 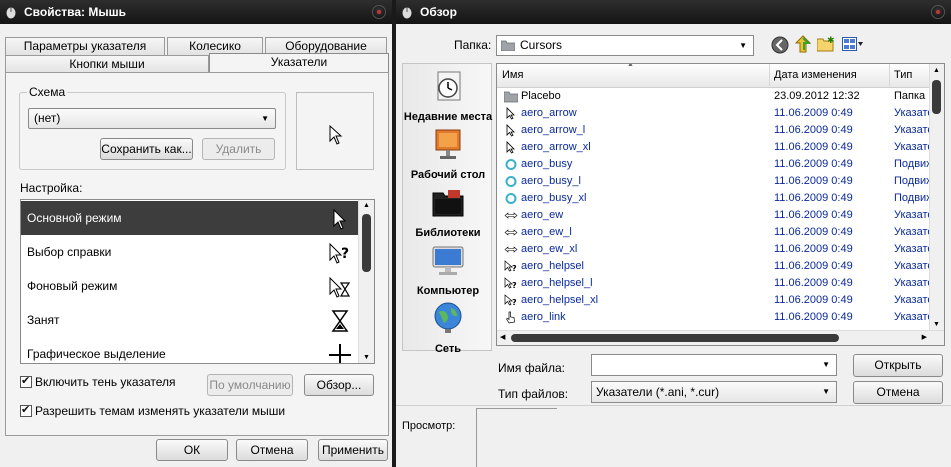 I want to click on file-list-hscrollbar: ◀ ▶, so click(x=720, y=337).